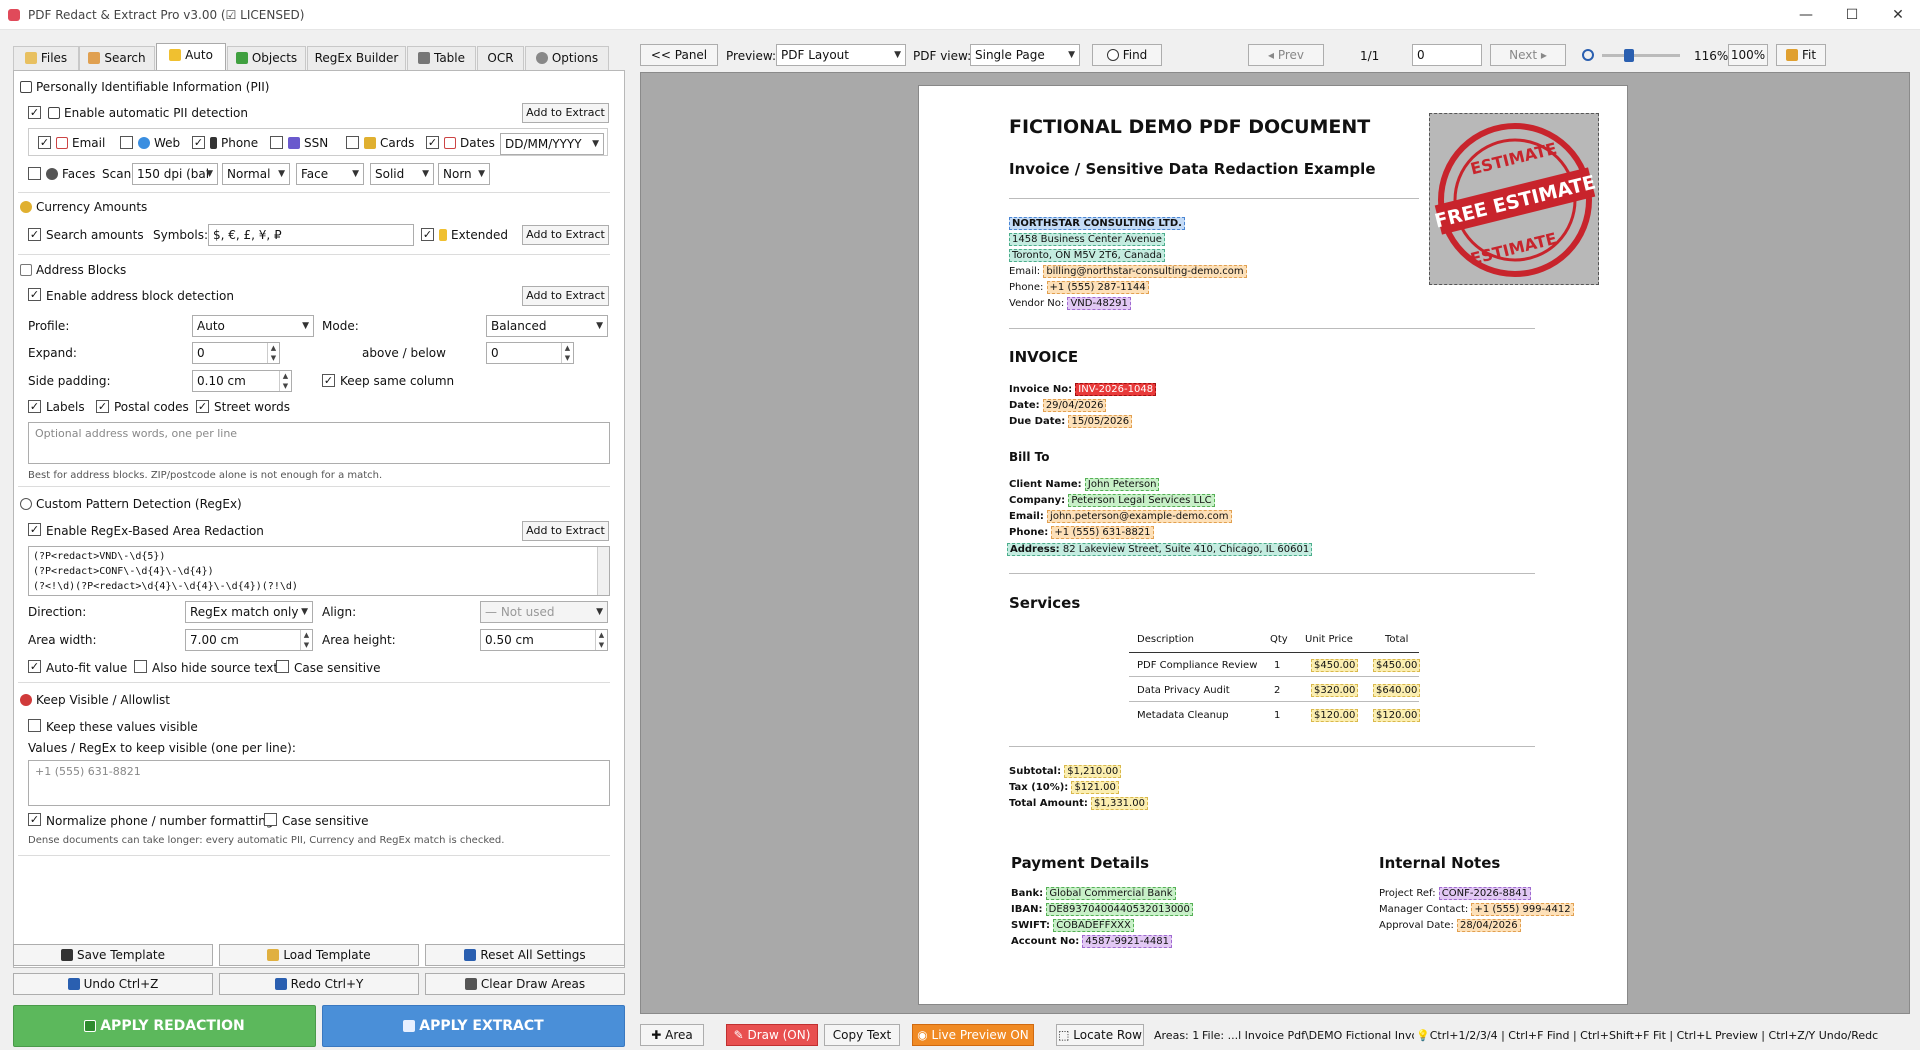 This screenshot has height=1050, width=1920. I want to click on live-preview-button: ◉ Live Preview ON, so click(973, 1035).